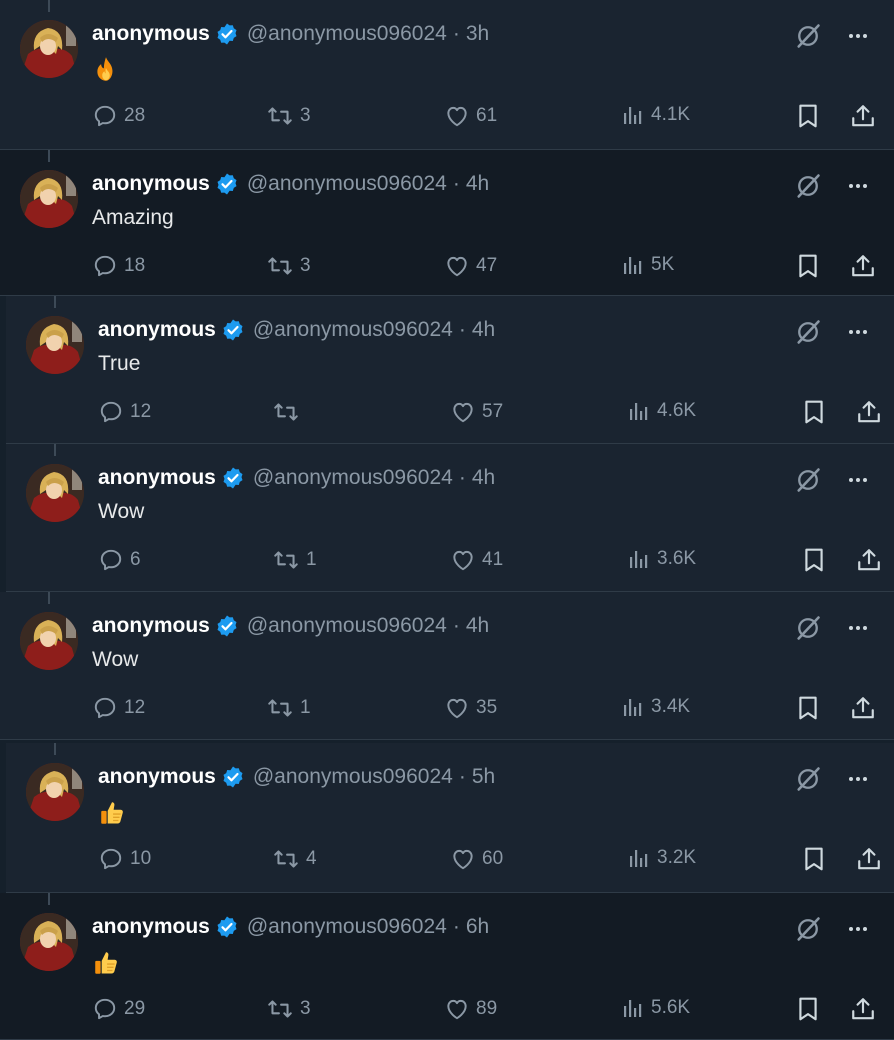 This screenshot has width=894, height=1040. What do you see at coordinates (476, 859) in the screenshot?
I see `like-button: 60` at bounding box center [476, 859].